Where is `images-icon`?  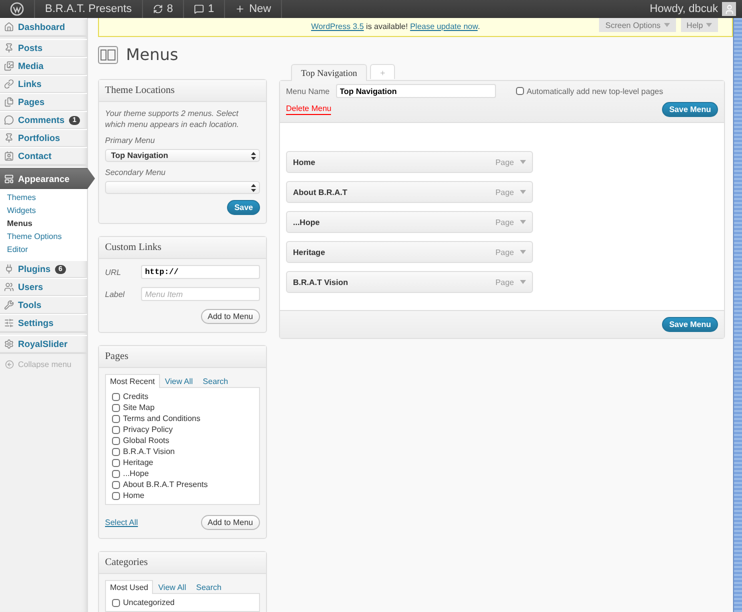 images-icon is located at coordinates (9, 66).